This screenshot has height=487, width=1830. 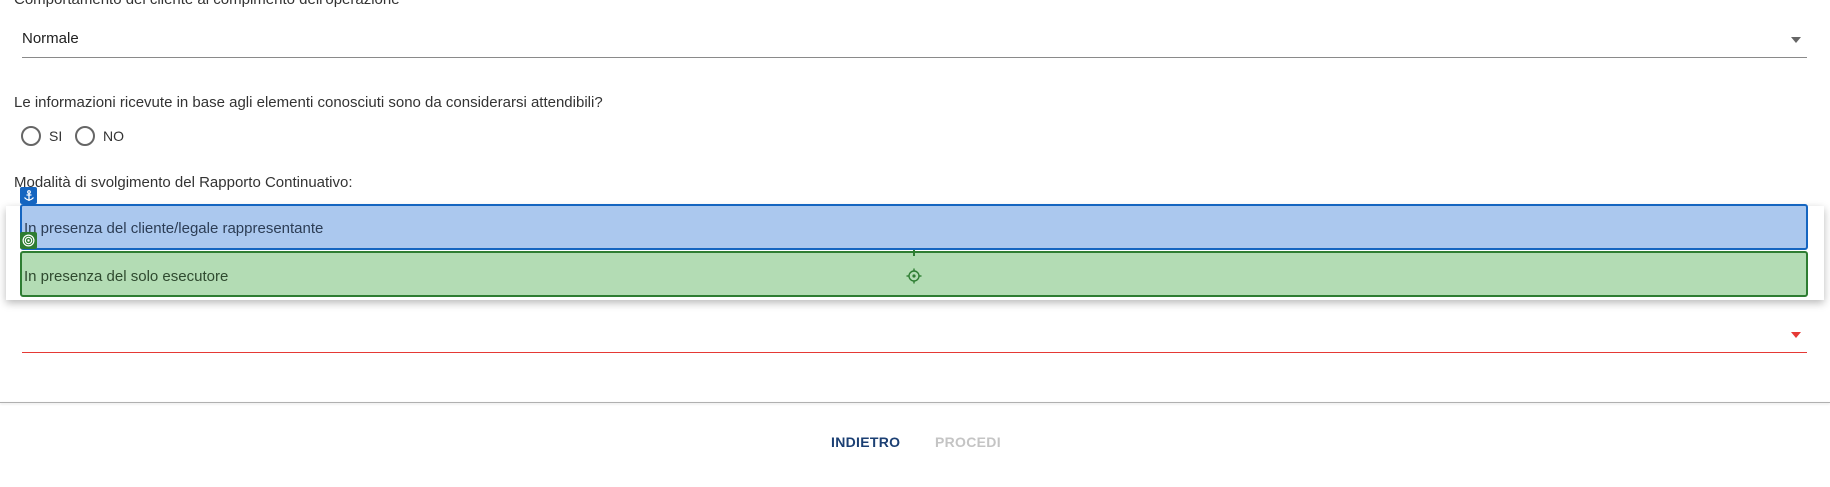 I want to click on radio-si: SI, so click(x=41, y=136).